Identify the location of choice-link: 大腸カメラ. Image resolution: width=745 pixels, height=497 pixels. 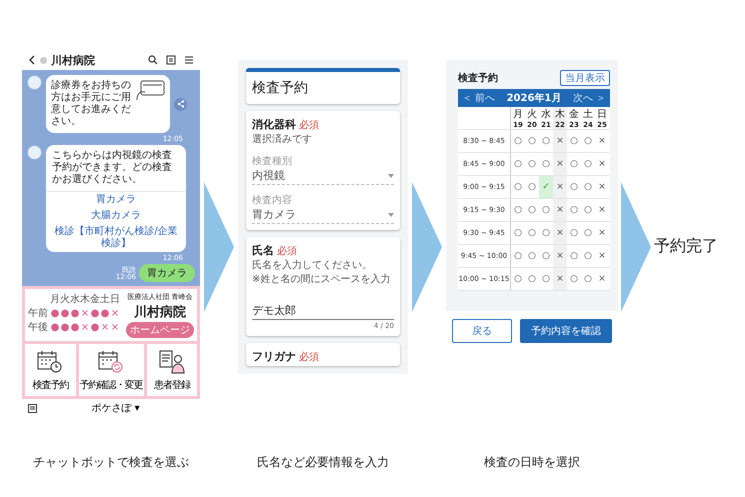
(116, 216).